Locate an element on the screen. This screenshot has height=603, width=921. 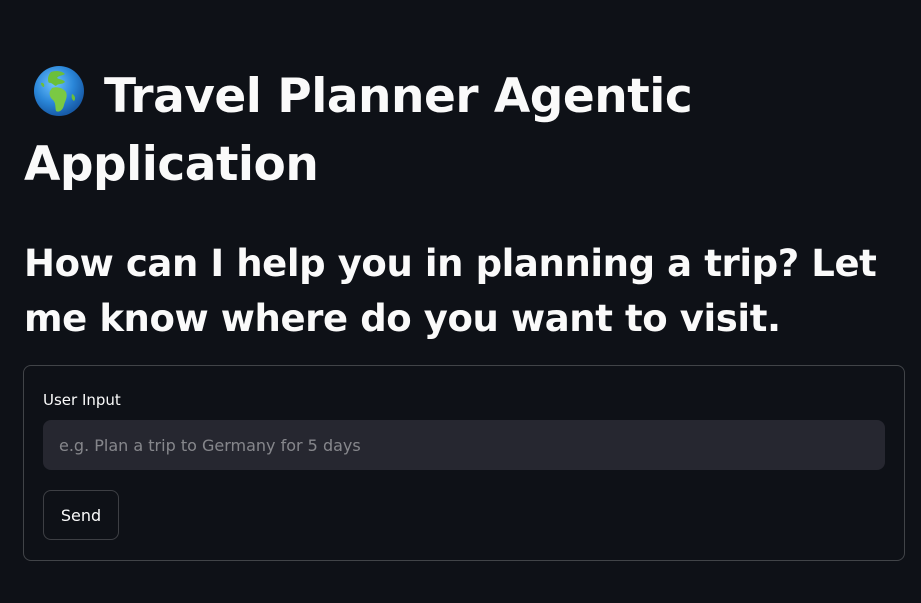
user-input-field is located at coordinates (464, 445).